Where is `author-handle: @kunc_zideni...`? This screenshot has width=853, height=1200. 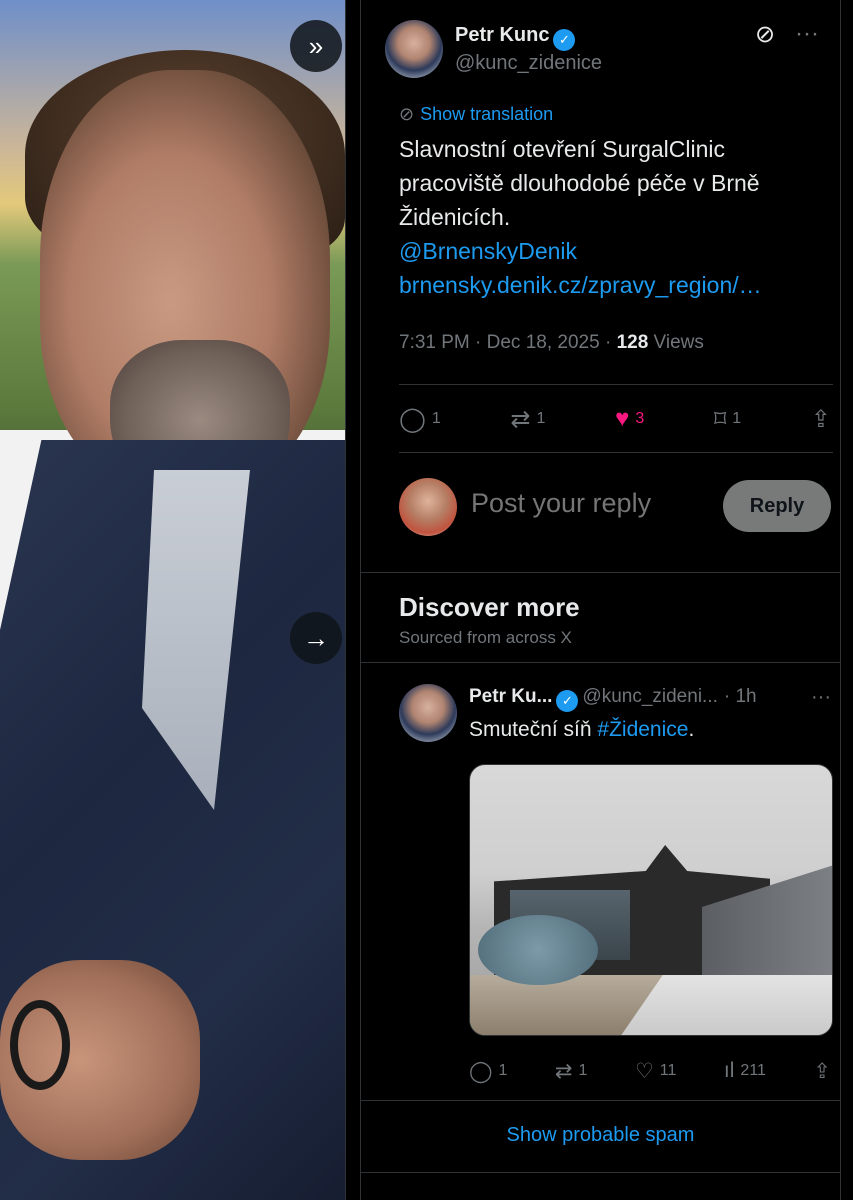
author-handle: @kunc_zideni... is located at coordinates (649, 696).